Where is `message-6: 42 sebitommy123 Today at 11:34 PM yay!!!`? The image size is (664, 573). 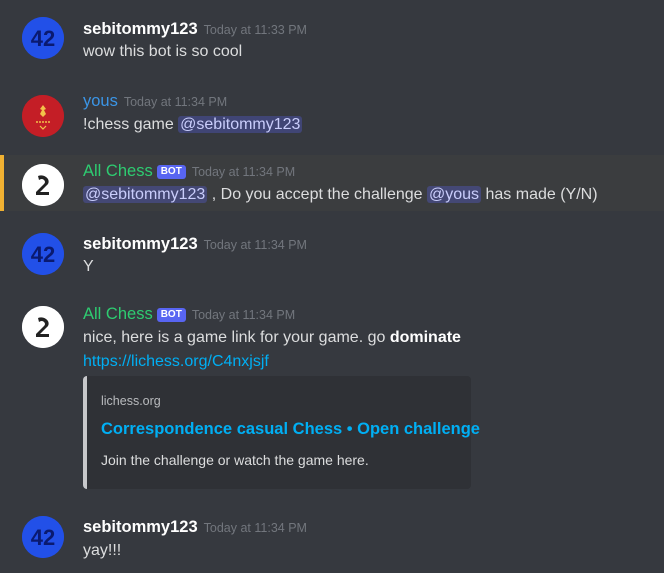
message-6: 42 sebitommy123 Today at 11:34 PM yay!!! is located at coordinates (332, 539).